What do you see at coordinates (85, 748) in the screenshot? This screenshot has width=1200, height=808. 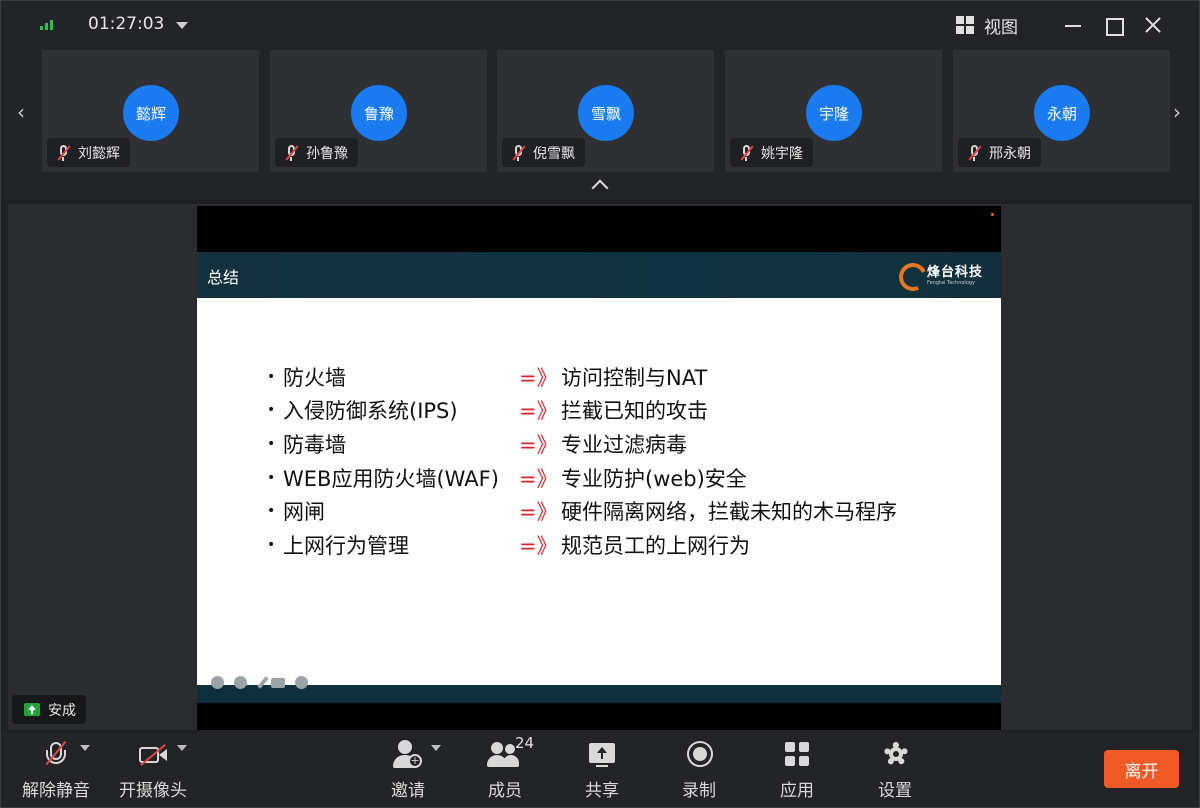 I see `audio-options-chevron-icon` at bounding box center [85, 748].